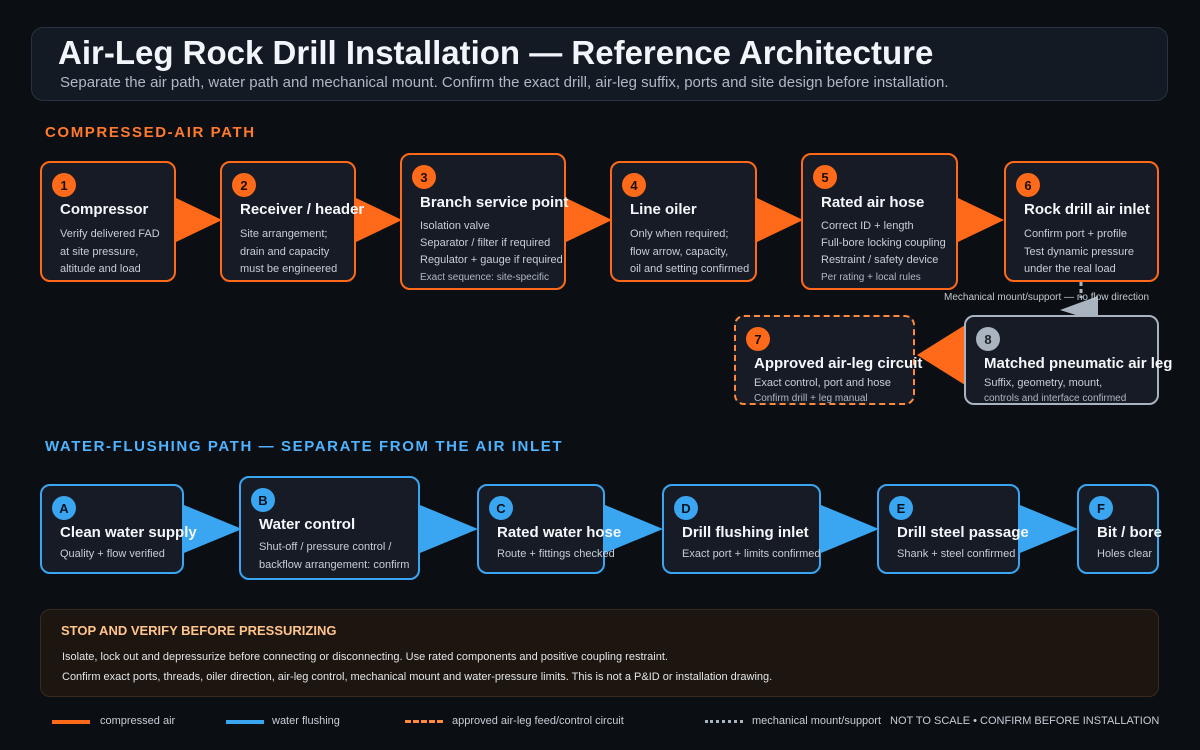 The image size is (1200, 750). I want to click on node-detail: Full-bore locking coupling, so click(883, 243).